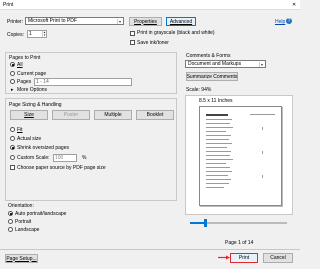 This screenshot has height=269, width=320. Describe the element at coordinates (8, 5) in the screenshot. I see `window-title: Print` at that location.